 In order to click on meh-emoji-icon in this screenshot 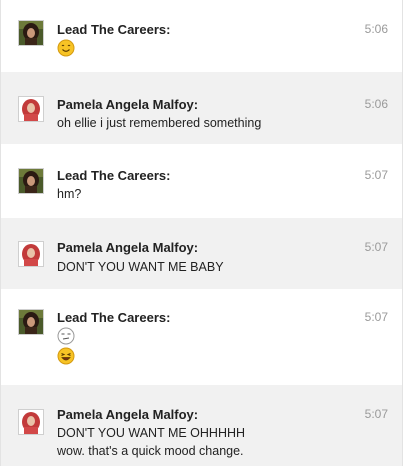, I will do `click(66, 336)`.